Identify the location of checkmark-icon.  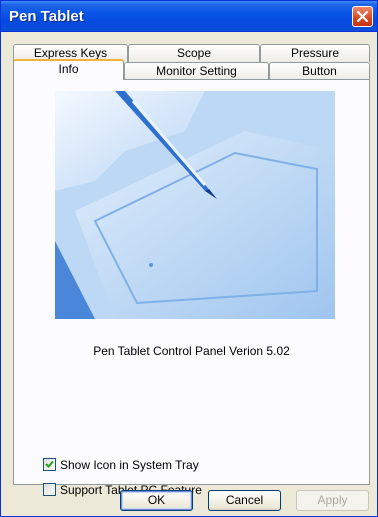
(49, 464).